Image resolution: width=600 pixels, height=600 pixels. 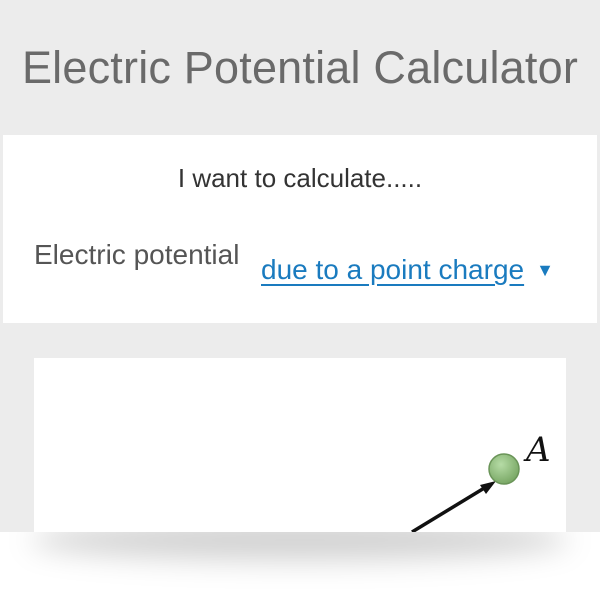 I want to click on calculation-mode-dropdown: due to a point charge ▼, so click(x=407, y=270).